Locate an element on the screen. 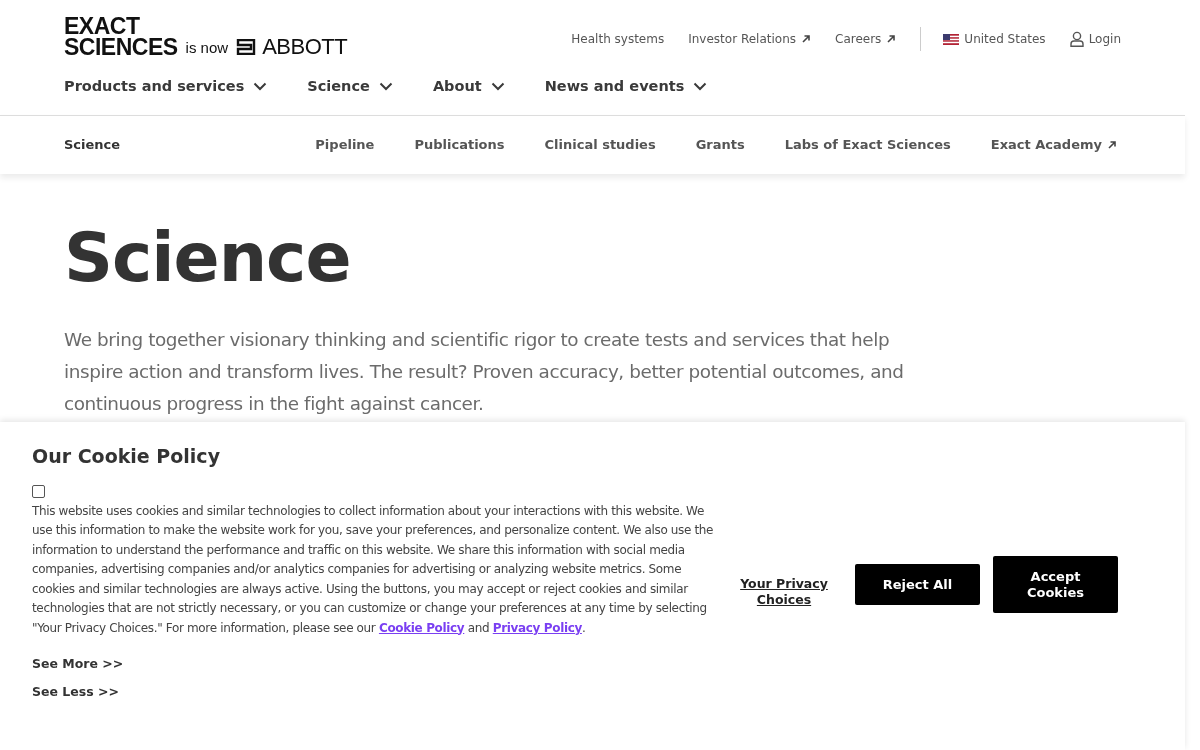 This screenshot has height=750, width=1200. subnav-link: Labs of Exact Sciences is located at coordinates (867, 145).